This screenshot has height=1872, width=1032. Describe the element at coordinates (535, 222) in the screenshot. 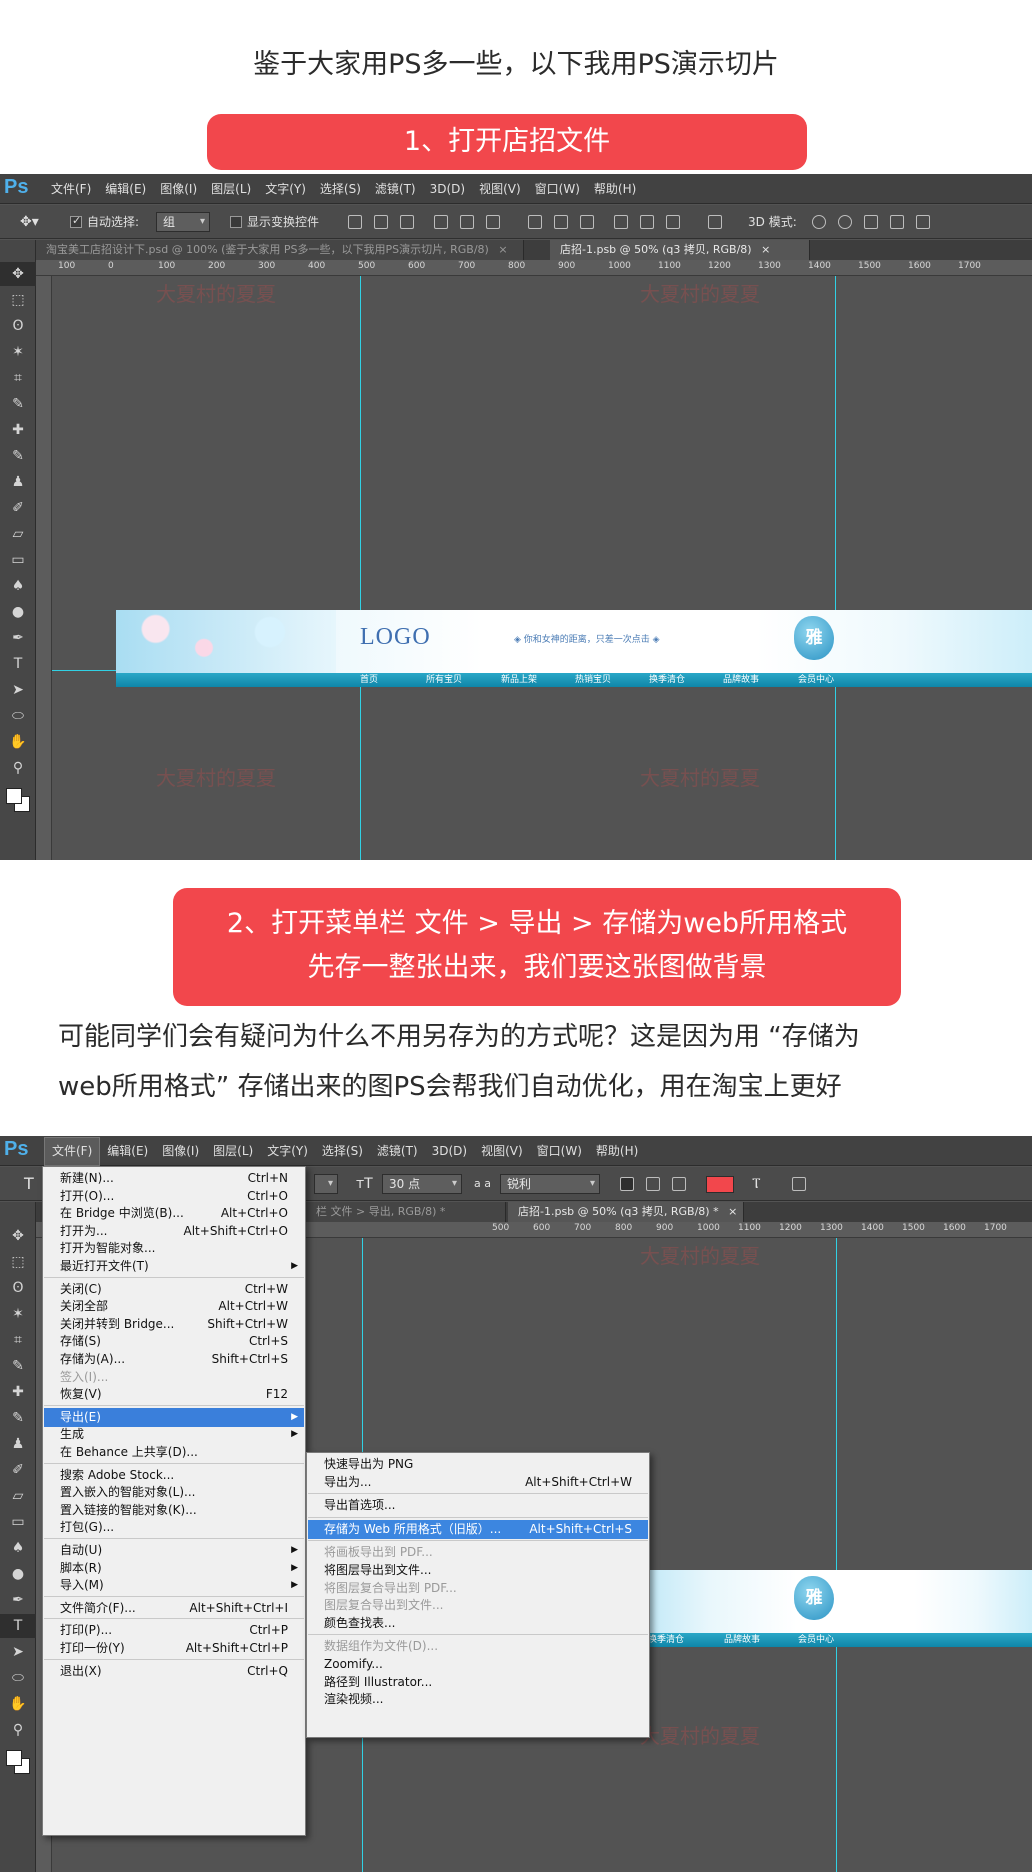

I see `distribute-top-icon` at that location.